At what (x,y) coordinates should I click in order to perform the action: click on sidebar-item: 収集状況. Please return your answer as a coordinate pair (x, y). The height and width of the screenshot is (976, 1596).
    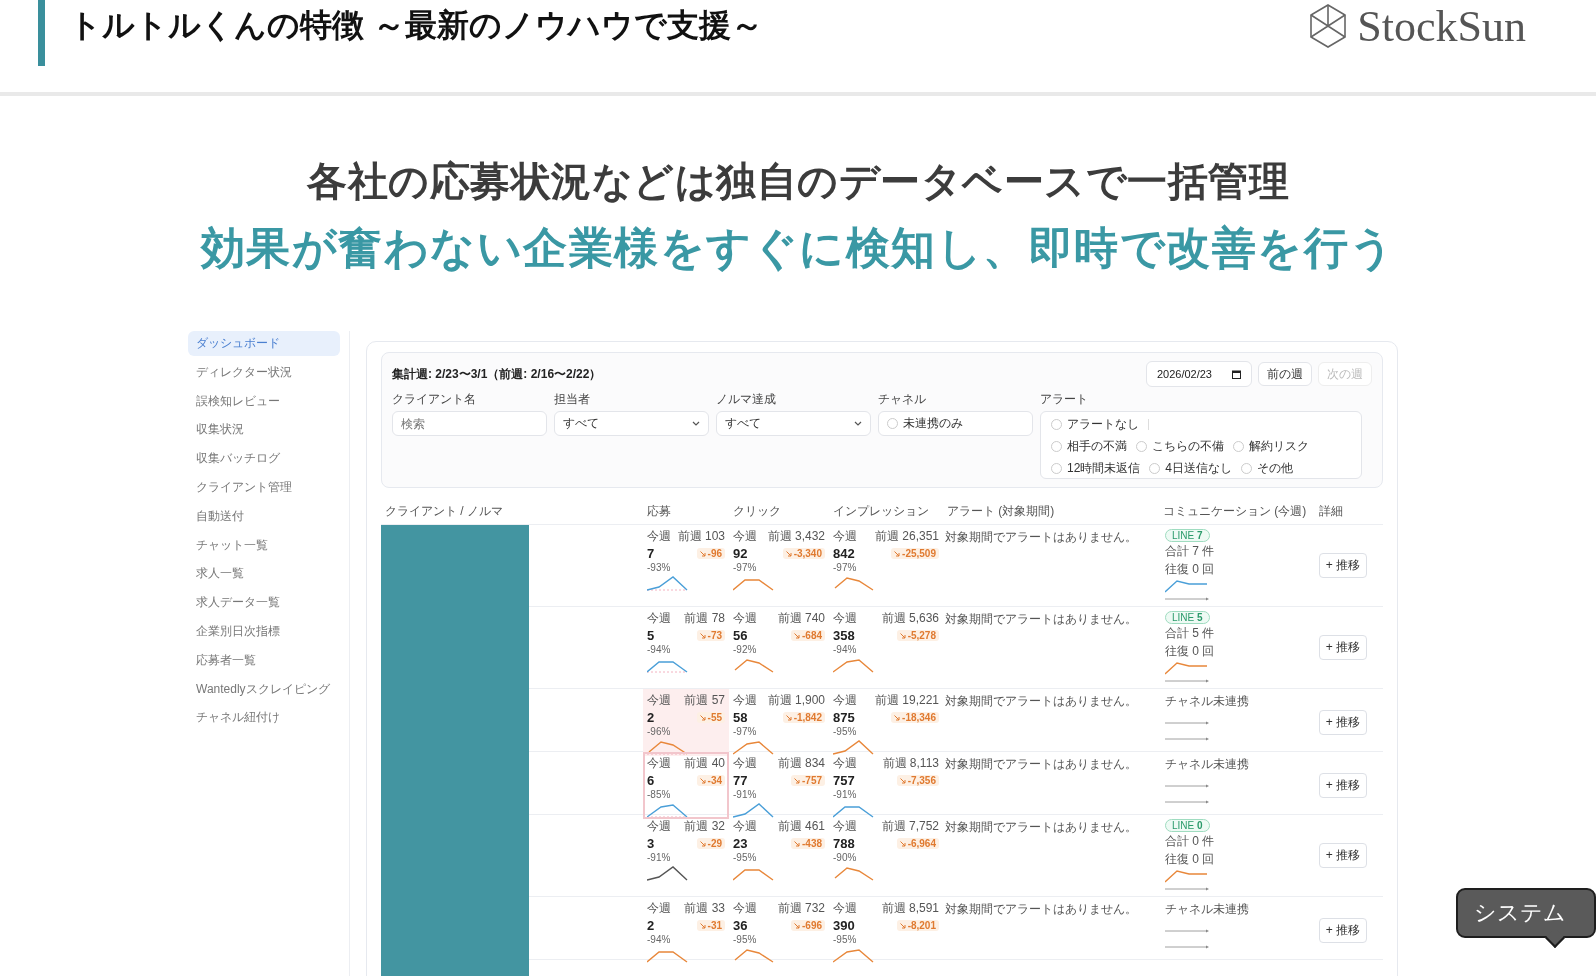
    Looking at the image, I should click on (264, 430).